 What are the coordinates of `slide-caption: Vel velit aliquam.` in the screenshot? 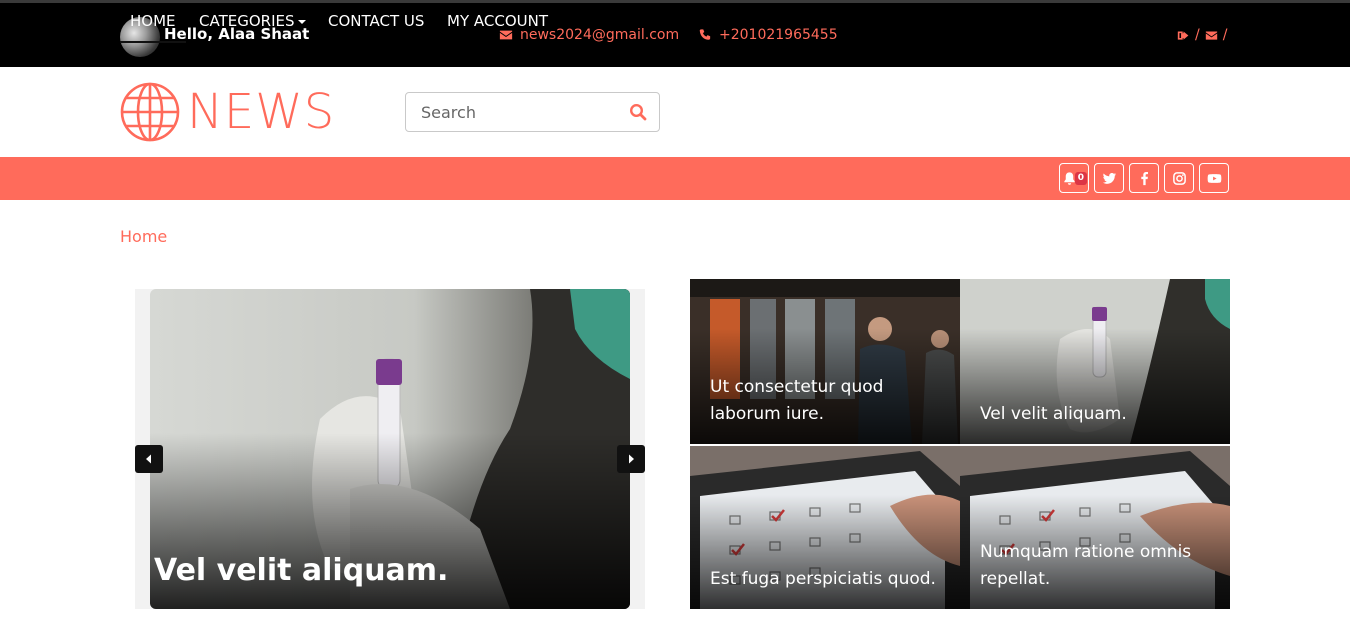 It's located at (301, 570).